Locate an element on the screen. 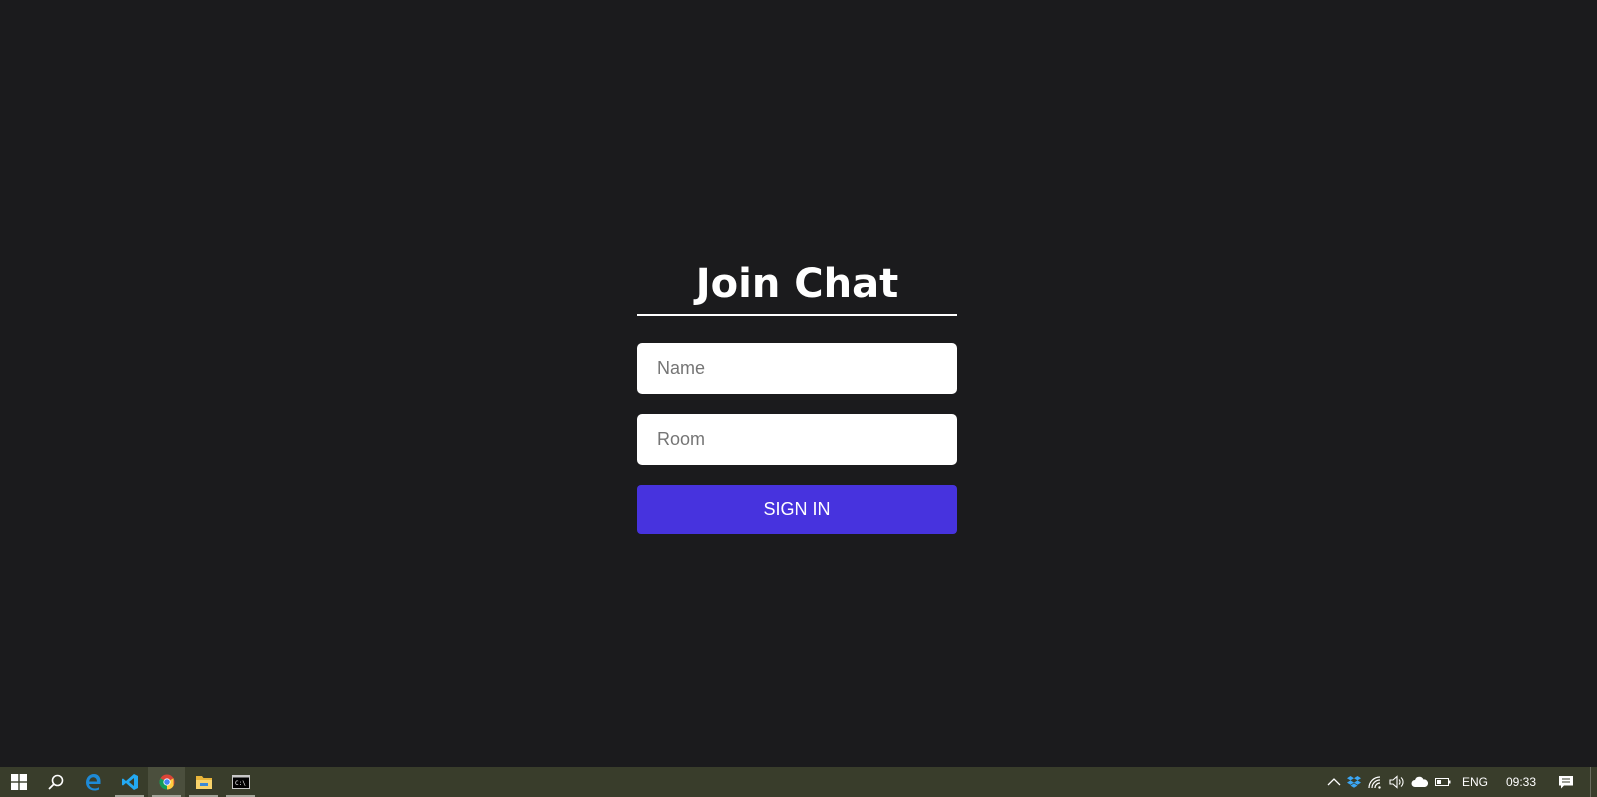 The height and width of the screenshot is (797, 1597). taskbar-app-chrome is located at coordinates (166, 782).